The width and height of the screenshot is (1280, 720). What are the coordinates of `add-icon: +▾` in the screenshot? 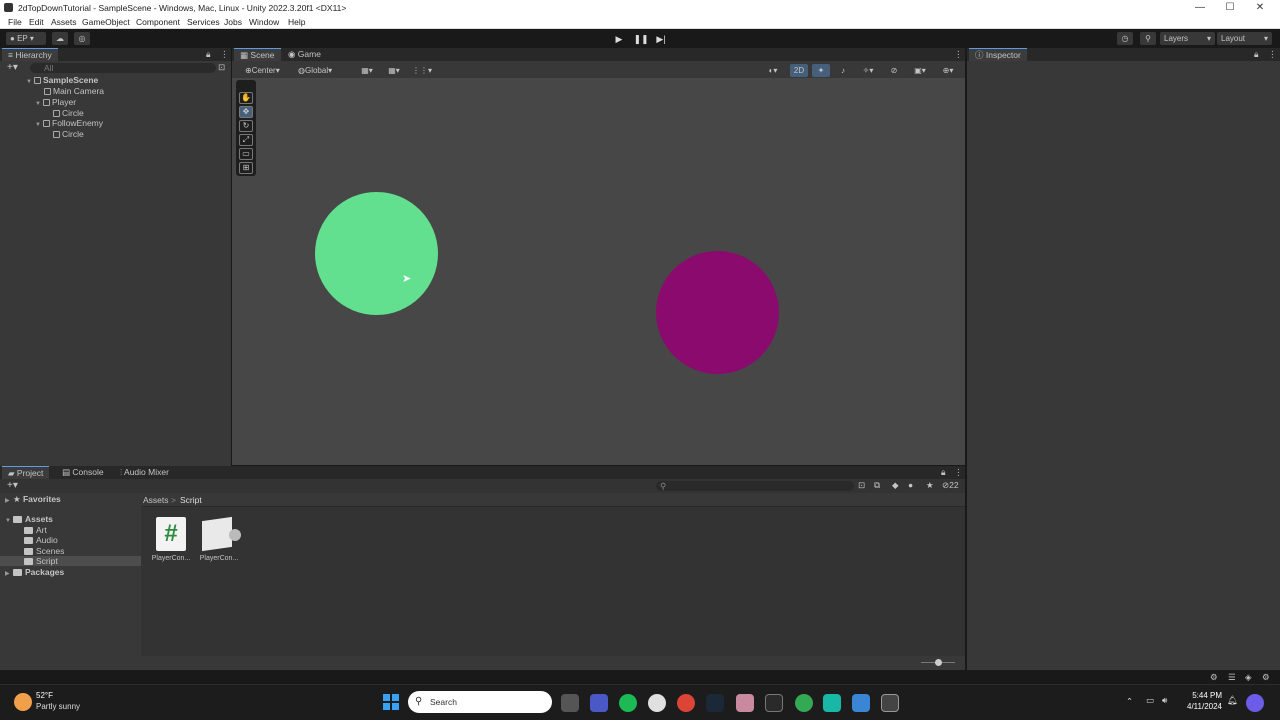 It's located at (12, 67).